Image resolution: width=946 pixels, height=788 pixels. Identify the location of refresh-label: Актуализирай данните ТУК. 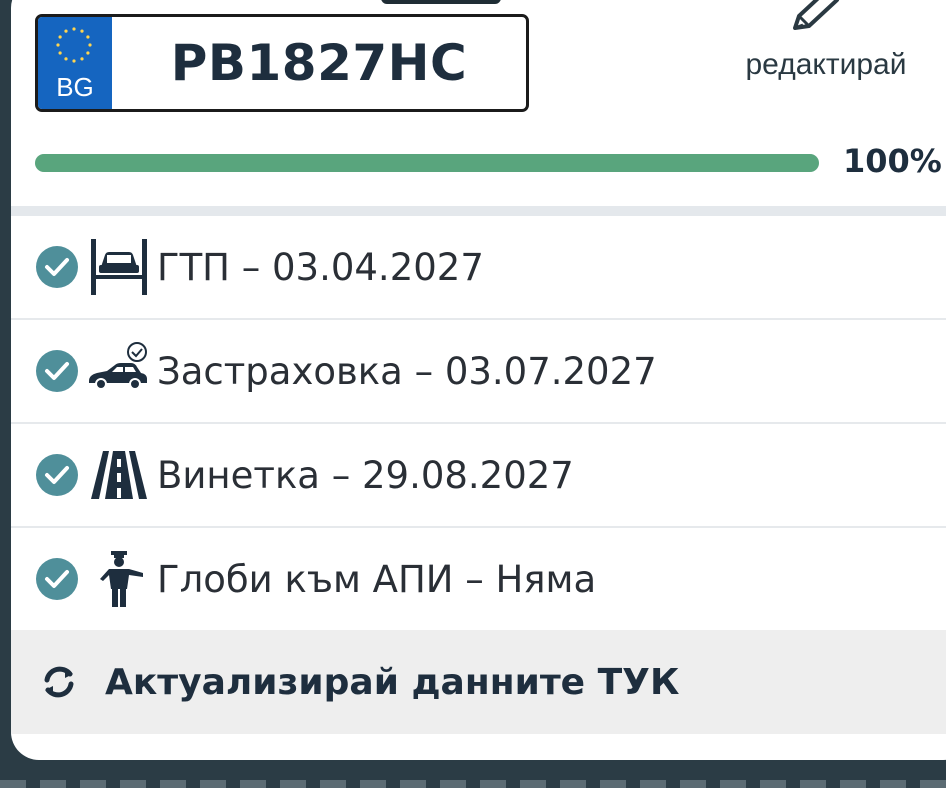
(392, 682).